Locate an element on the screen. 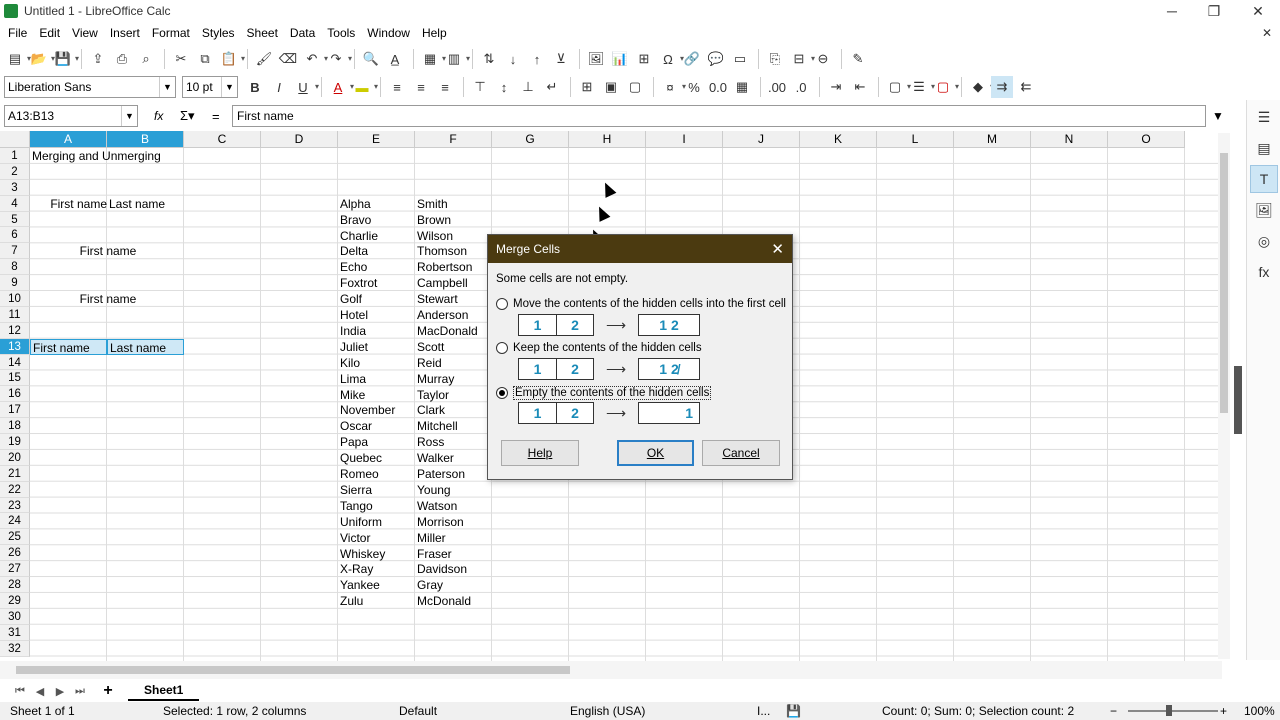 The height and width of the screenshot is (720, 1280). clone-formatting-icon: 🖌 is located at coordinates (264, 59).